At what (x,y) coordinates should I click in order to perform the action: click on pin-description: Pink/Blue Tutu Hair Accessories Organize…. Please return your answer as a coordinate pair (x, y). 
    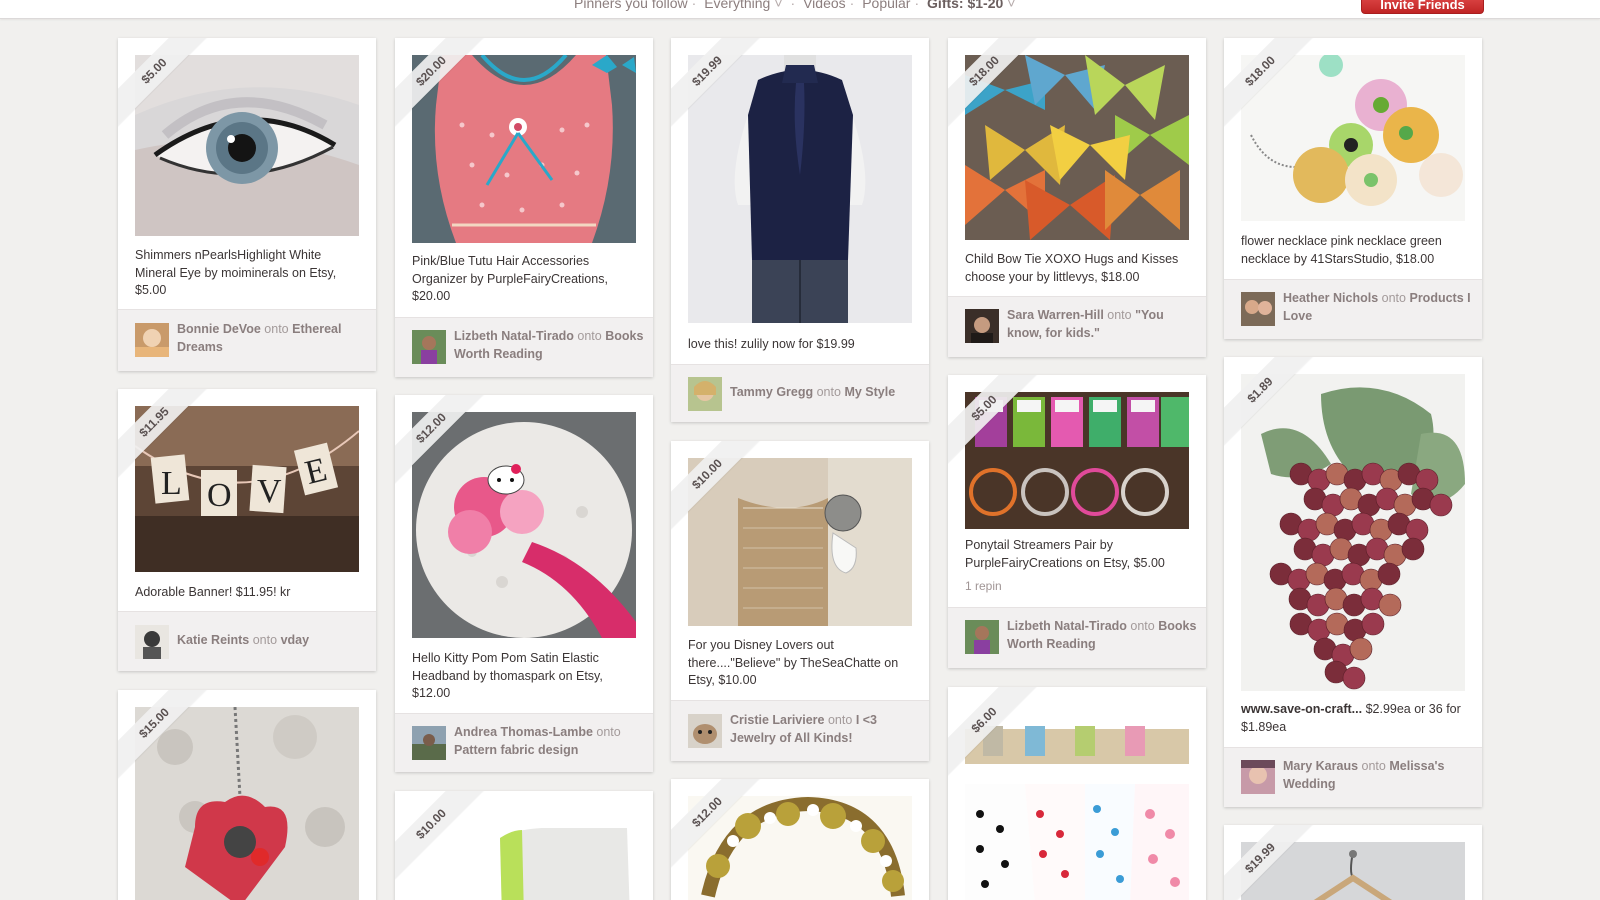
    Looking at the image, I should click on (510, 278).